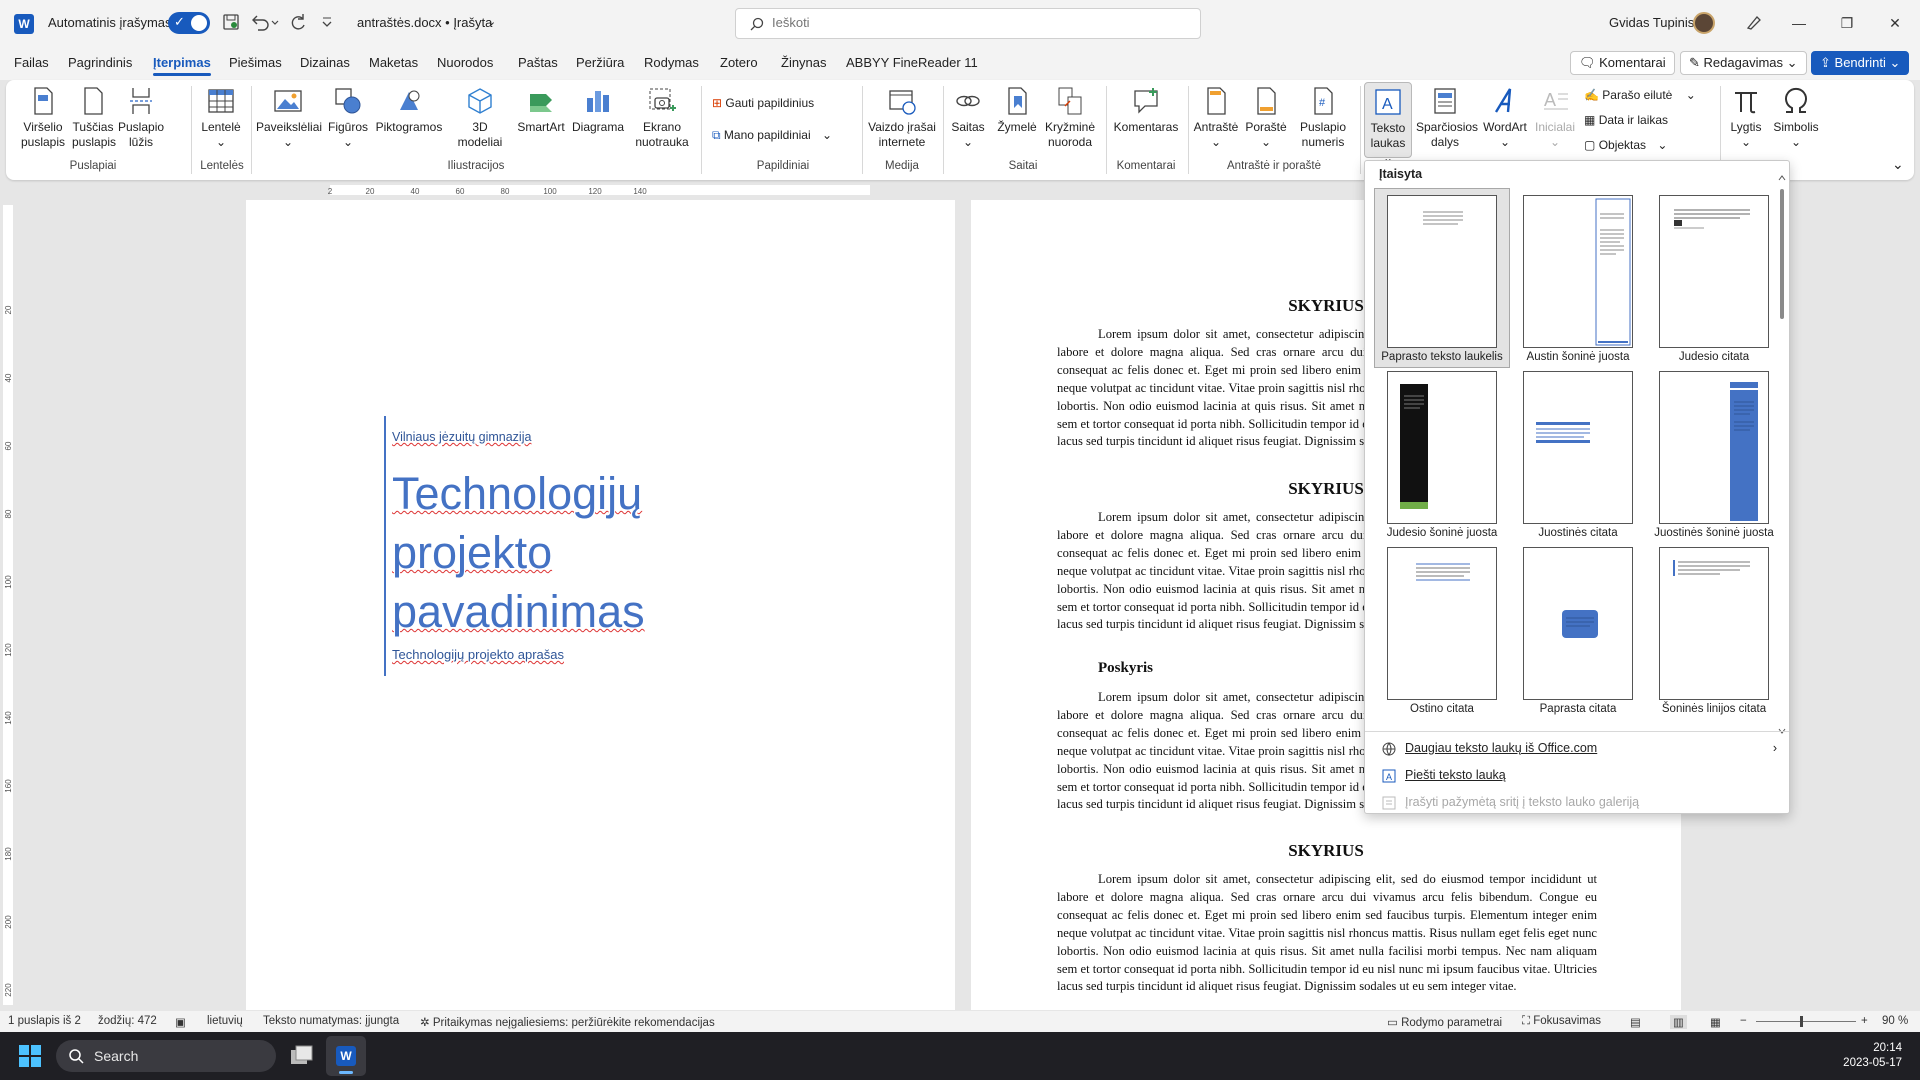  I want to click on shapes-button: Figūros ⌄, so click(348, 116).